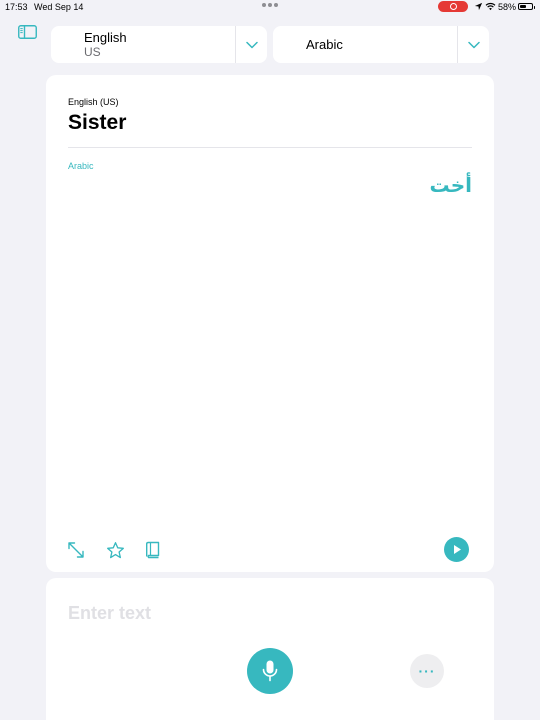  Describe the element at coordinates (453, 6) in the screenshot. I see `screen-recording-icon` at that location.